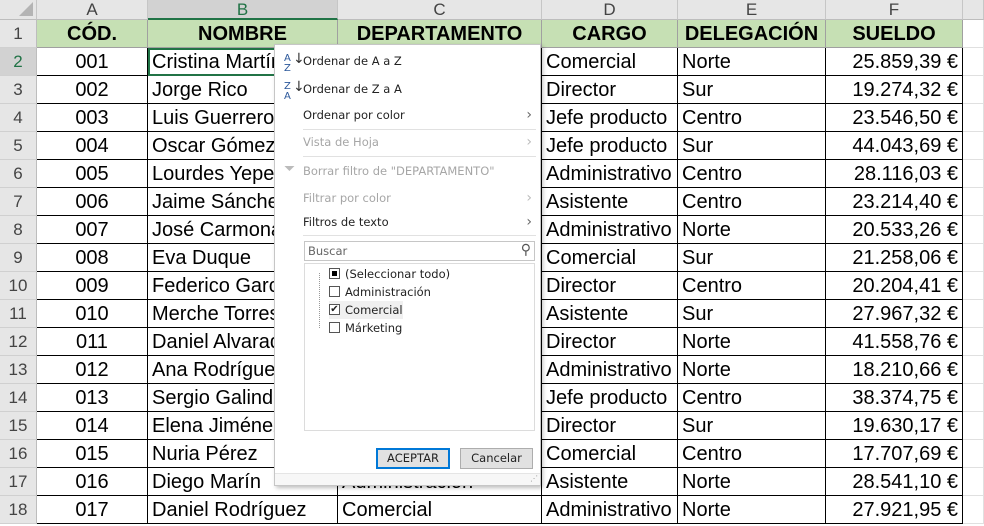  What do you see at coordinates (18, 314) in the screenshot?
I see `row-header: 11` at bounding box center [18, 314].